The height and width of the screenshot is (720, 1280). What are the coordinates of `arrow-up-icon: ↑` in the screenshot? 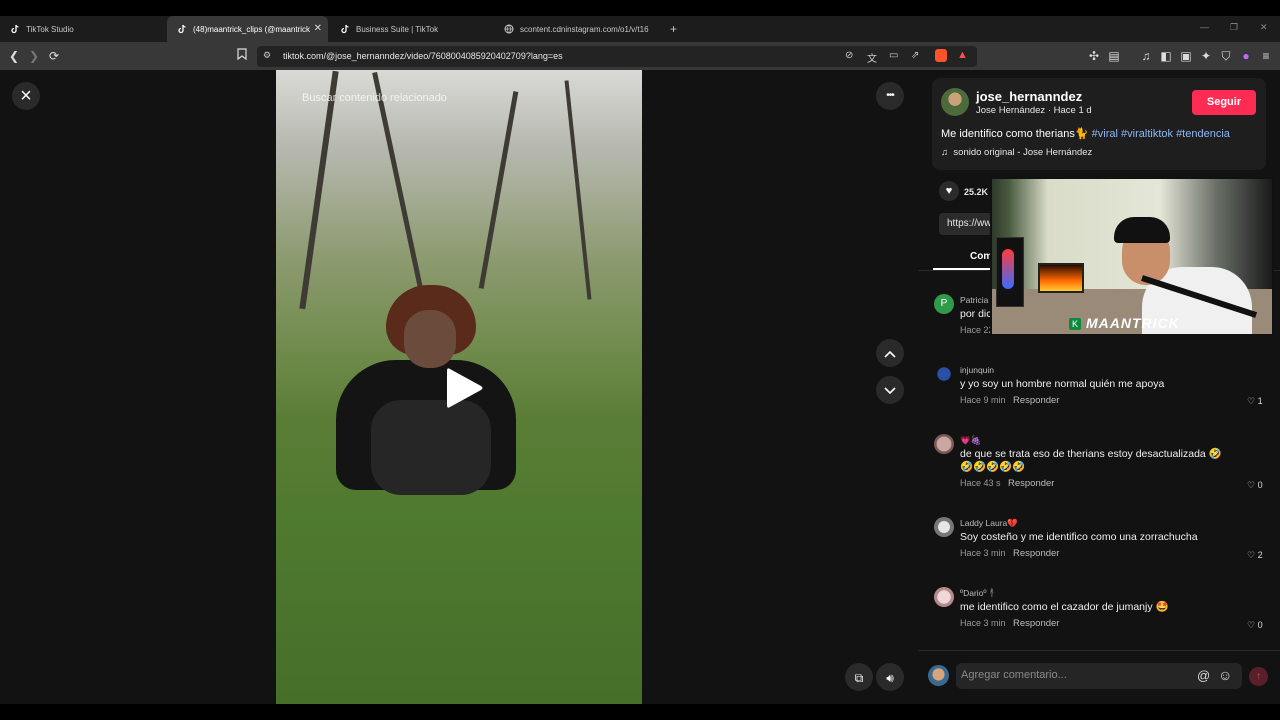 It's located at (1258, 676).